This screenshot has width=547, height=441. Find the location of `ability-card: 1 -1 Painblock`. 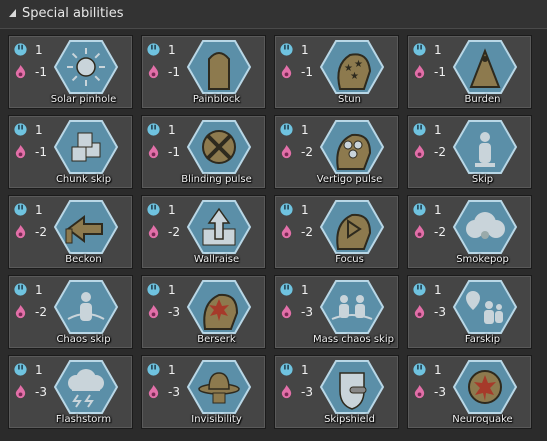

ability-card: 1 -1 Painblock is located at coordinates (203, 72).